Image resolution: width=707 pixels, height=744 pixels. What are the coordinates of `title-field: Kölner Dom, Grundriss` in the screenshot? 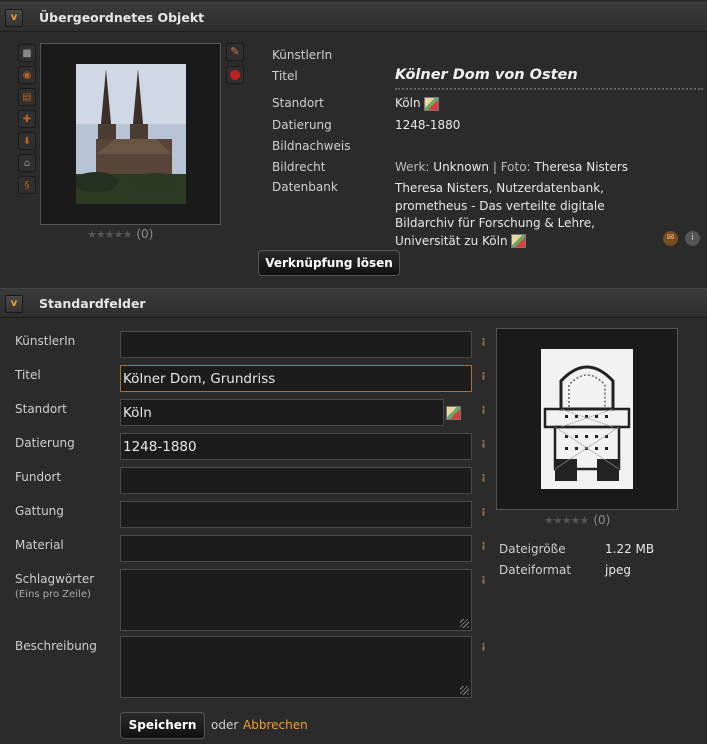 It's located at (296, 378).